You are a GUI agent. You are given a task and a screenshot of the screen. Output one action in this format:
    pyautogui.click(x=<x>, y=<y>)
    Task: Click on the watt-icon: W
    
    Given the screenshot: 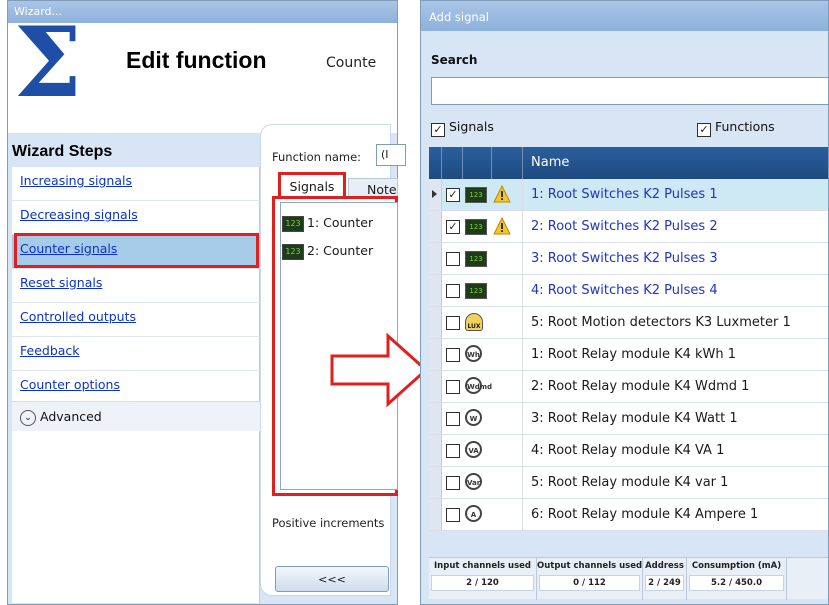 What is the action you would take?
    pyautogui.click(x=476, y=418)
    